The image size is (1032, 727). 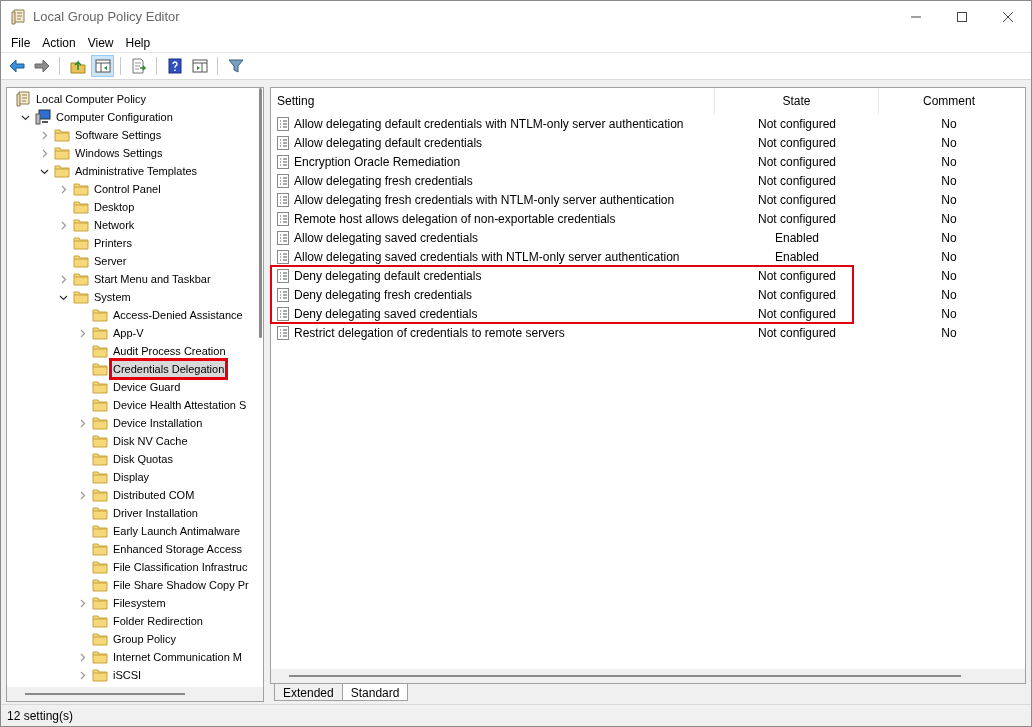 I want to click on setting-name: Restrict delegation of credentials to remote servers, so click(x=429, y=332).